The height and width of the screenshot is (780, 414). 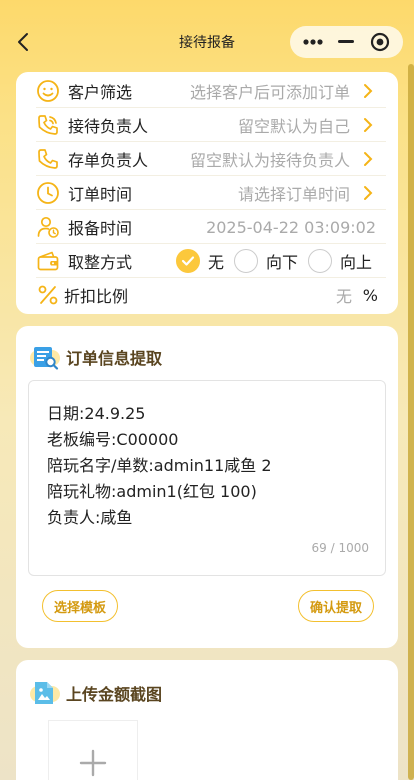 I want to click on report-time-row: 报备时间 2025-04-22 03:09:02, so click(x=207, y=227).